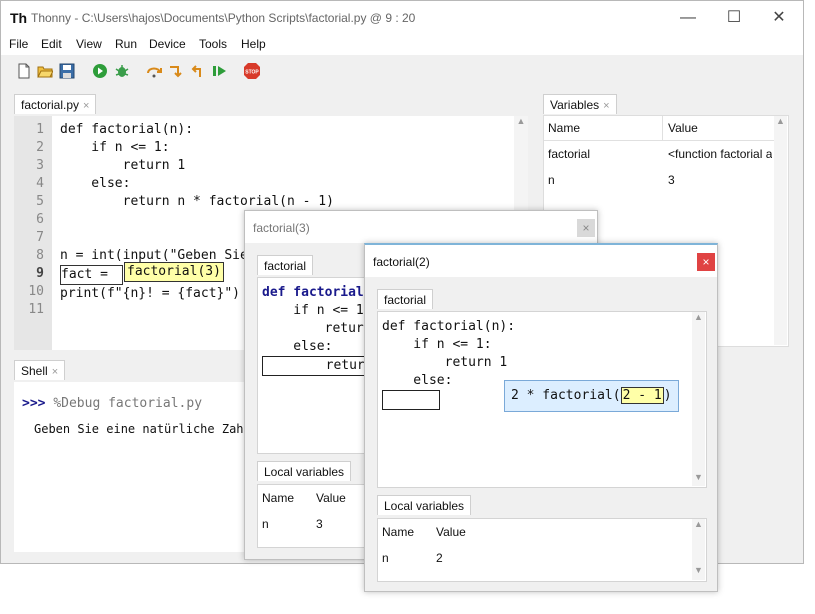 Image resolution: width=815 pixels, height=614 pixels. What do you see at coordinates (40, 255) in the screenshot?
I see `line-number: 8` at bounding box center [40, 255].